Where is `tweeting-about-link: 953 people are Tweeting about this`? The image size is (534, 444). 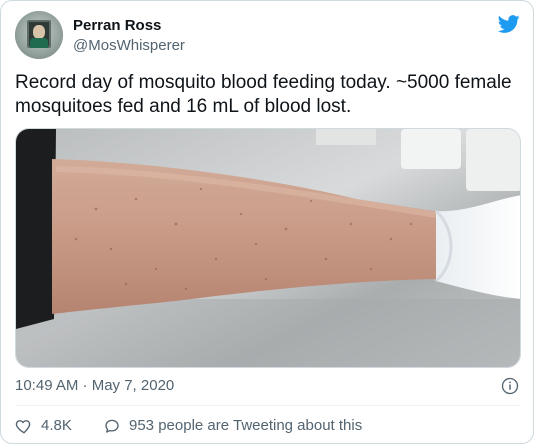
tweeting-about-link: 953 people are Tweeting about this is located at coordinates (232, 426).